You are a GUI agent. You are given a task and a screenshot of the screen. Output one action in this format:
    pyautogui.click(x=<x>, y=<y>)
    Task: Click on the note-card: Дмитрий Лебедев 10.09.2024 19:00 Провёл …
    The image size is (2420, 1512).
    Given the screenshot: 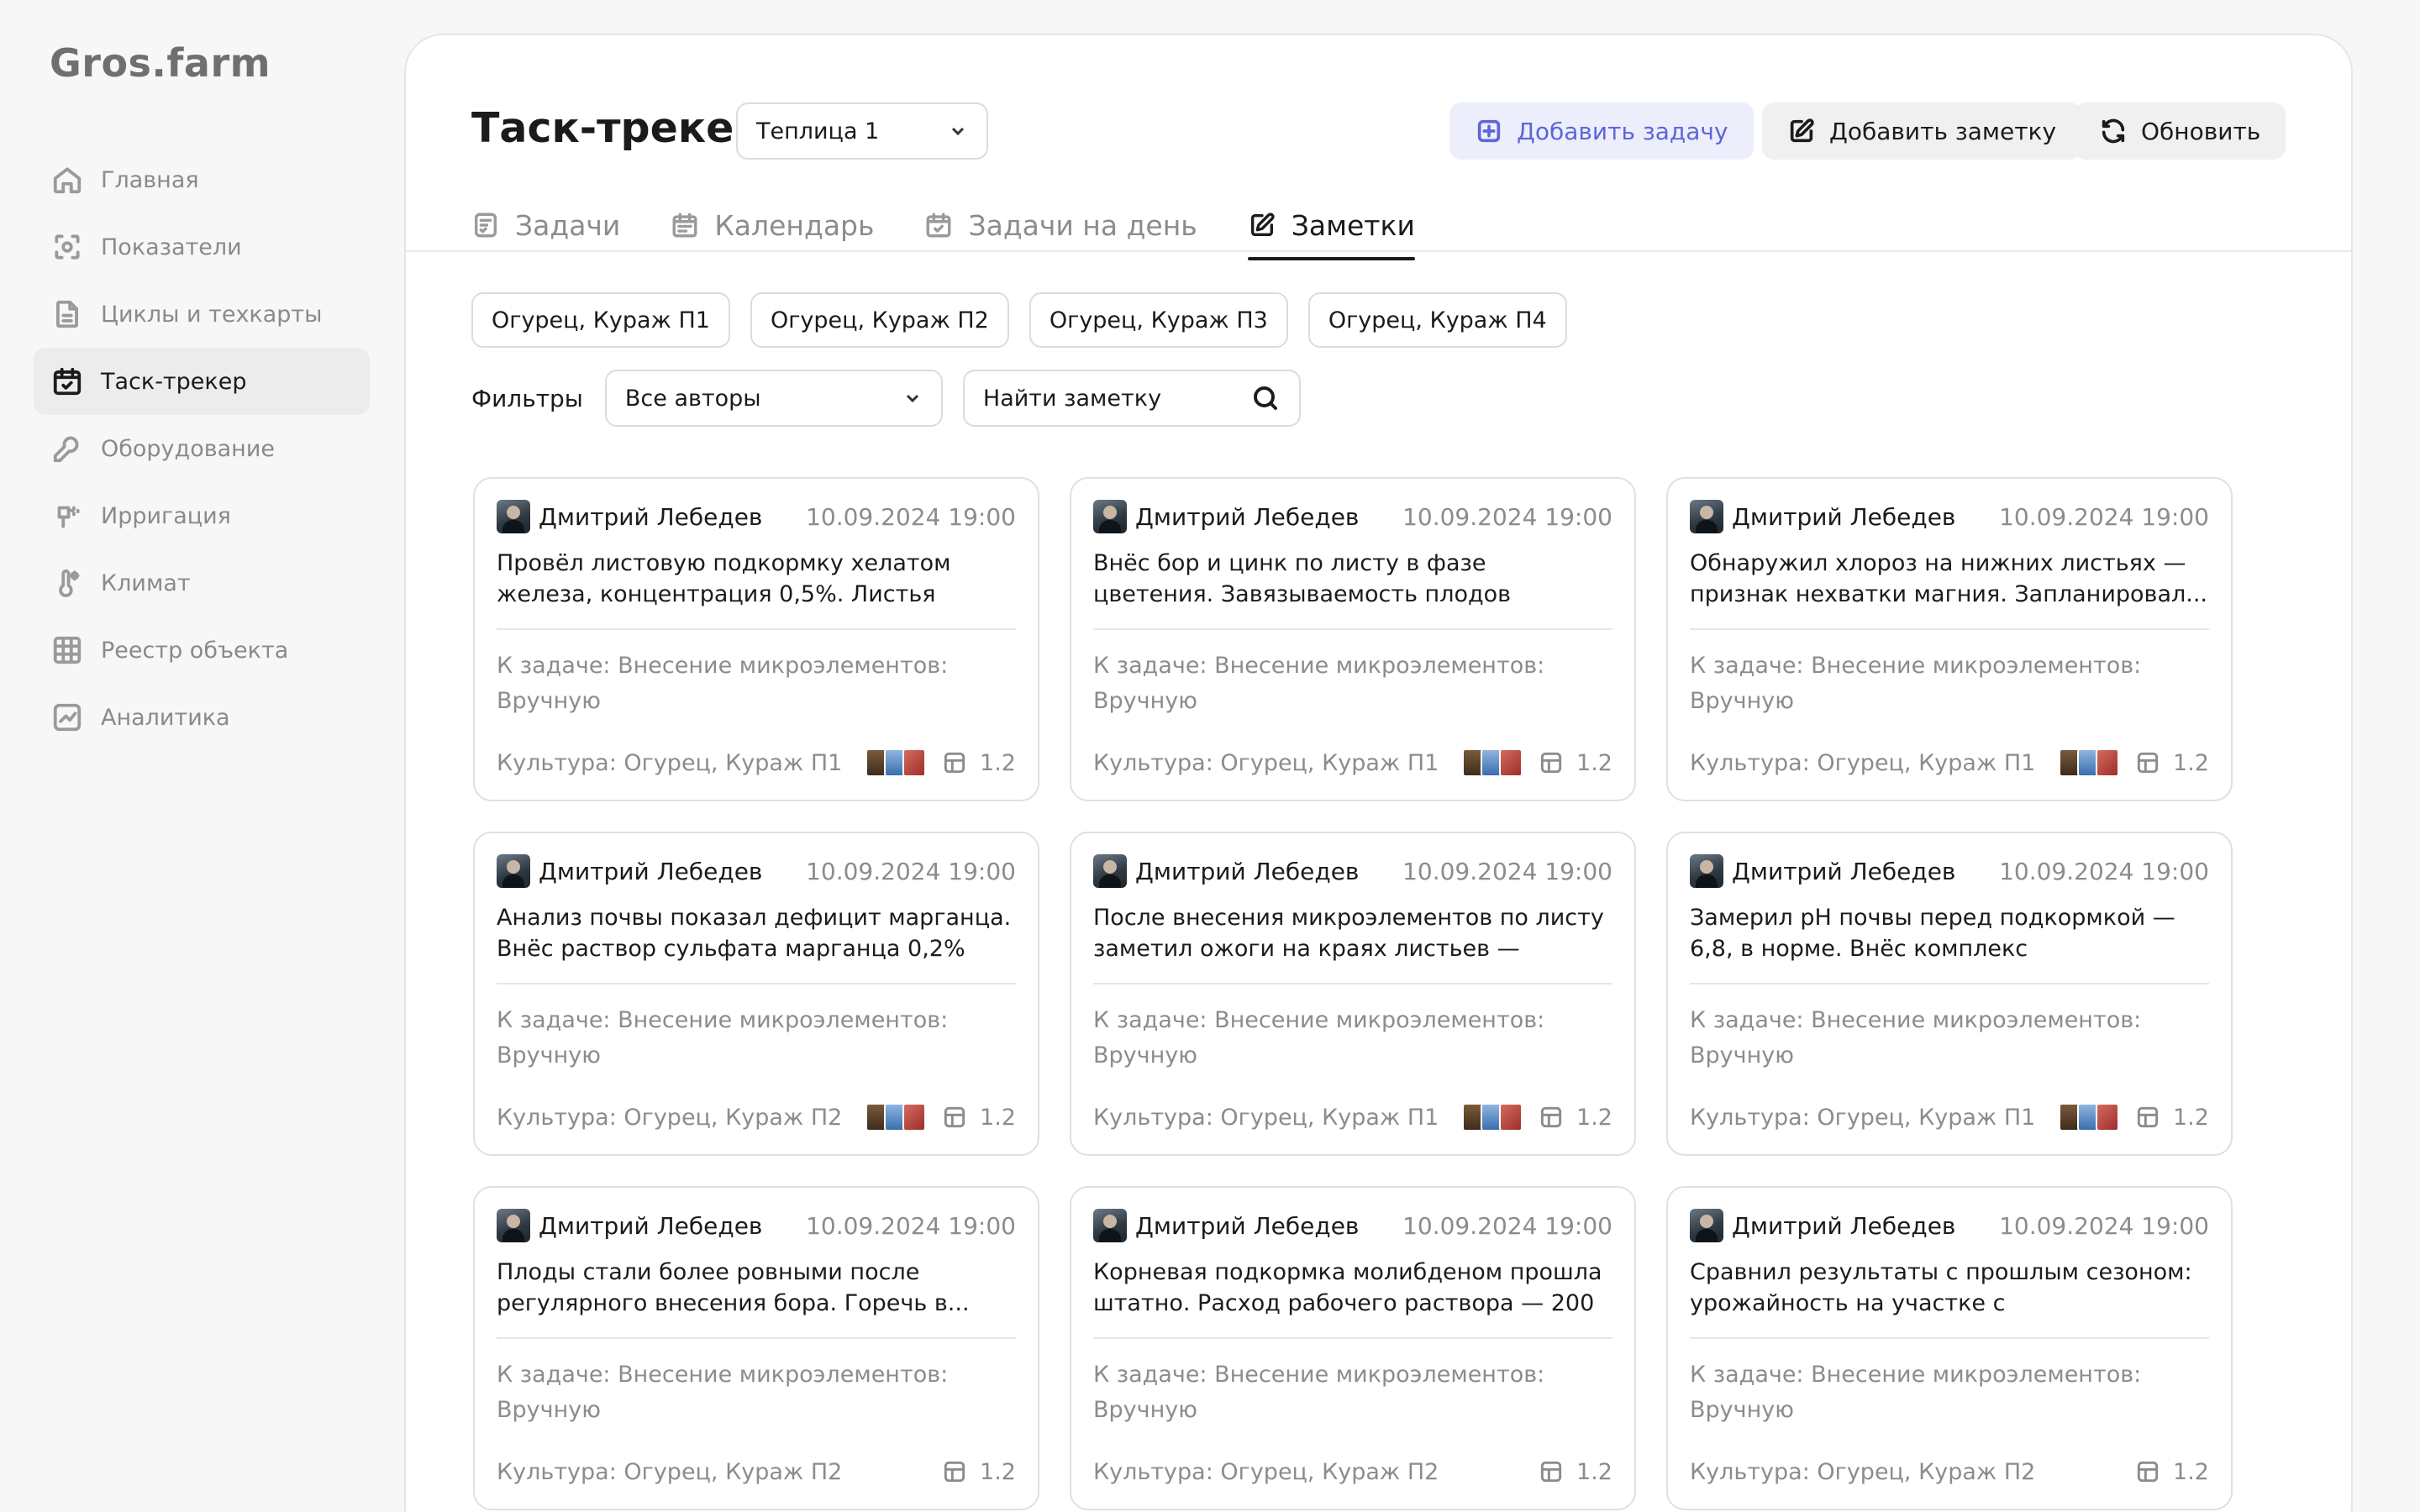 What is the action you would take?
    pyautogui.click(x=756, y=639)
    